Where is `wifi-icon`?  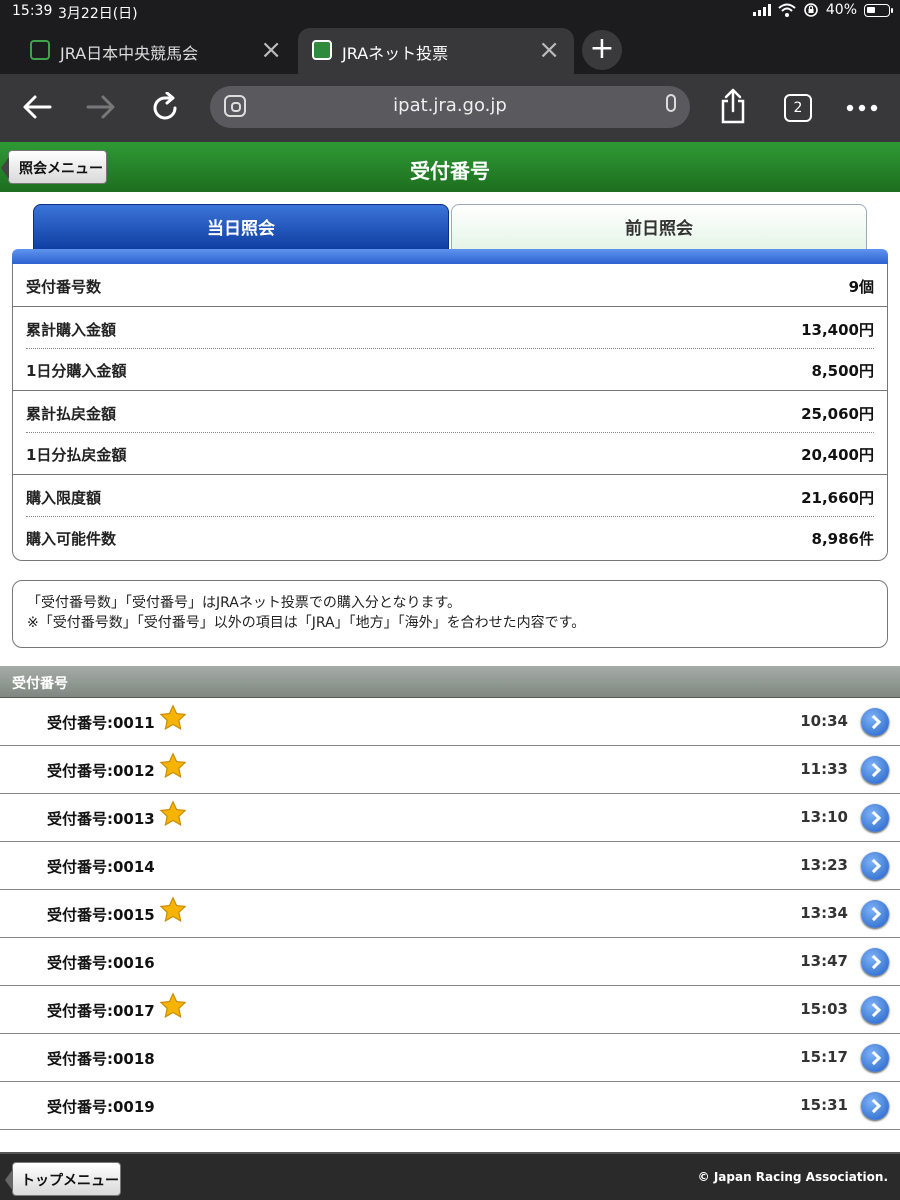 wifi-icon is located at coordinates (787, 10).